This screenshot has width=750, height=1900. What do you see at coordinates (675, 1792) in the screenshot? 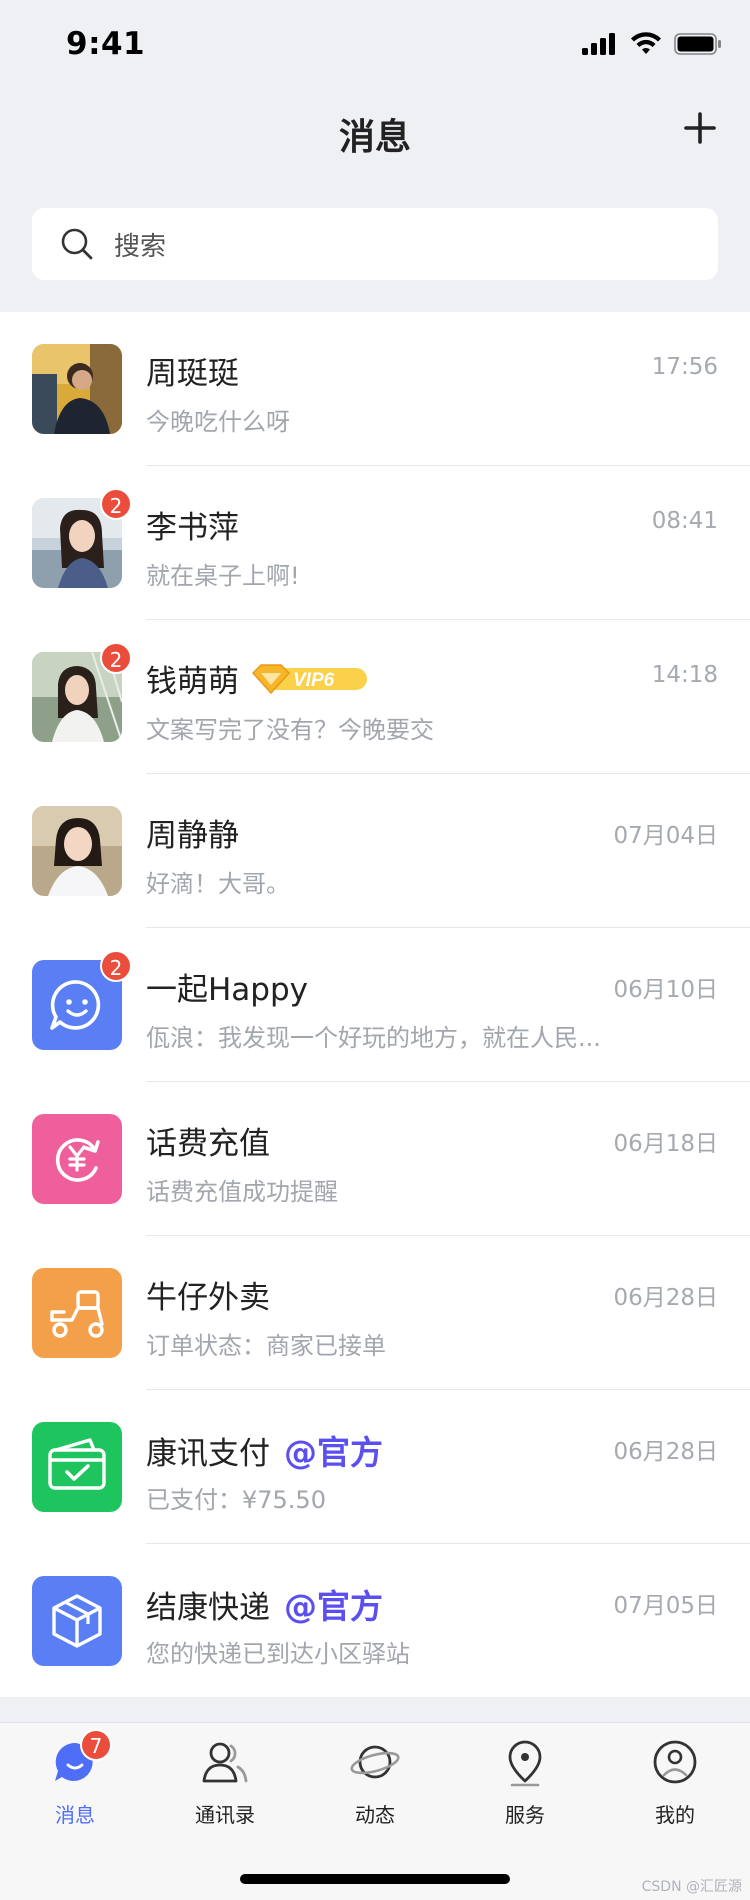
I see `tab-profile: 我的` at bounding box center [675, 1792].